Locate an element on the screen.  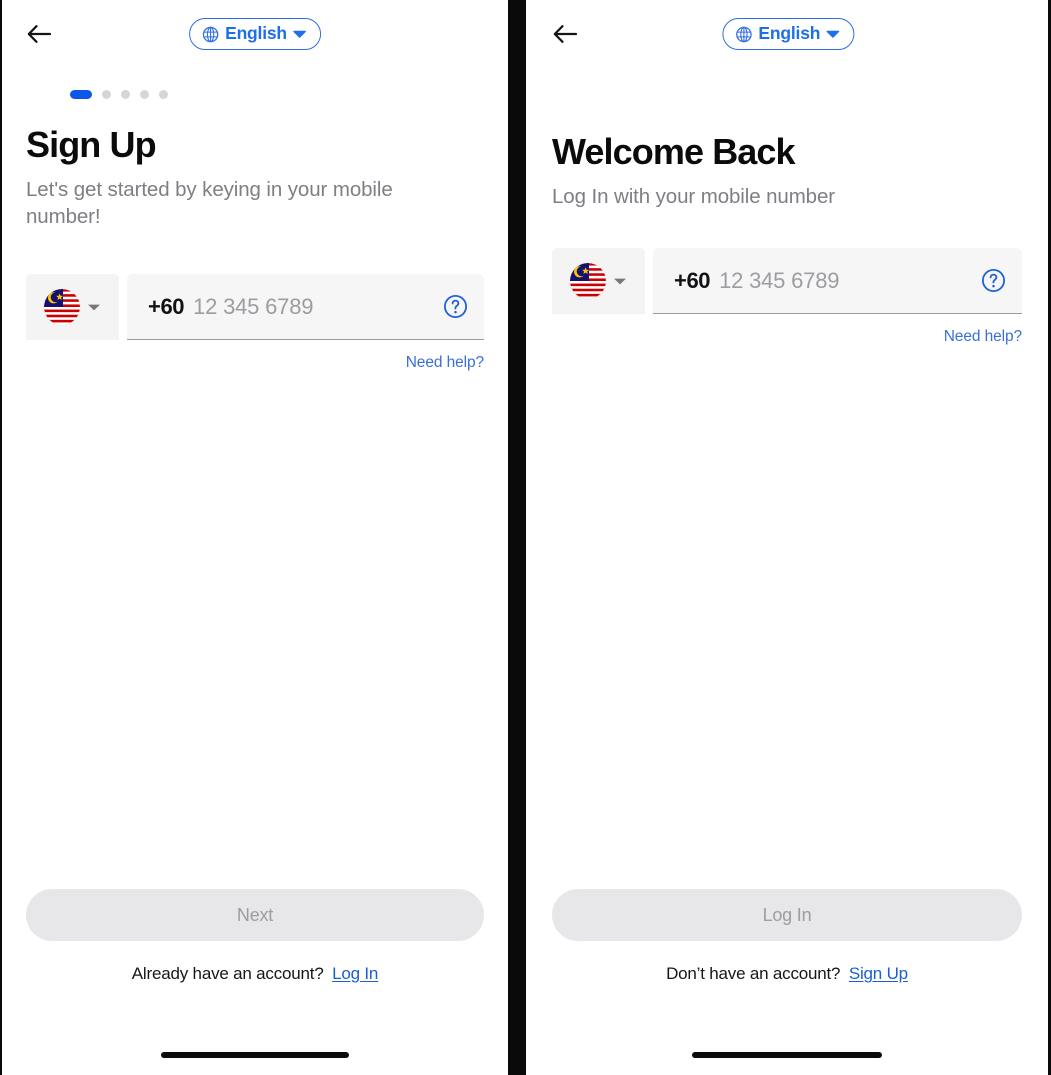
next-button: Next is located at coordinates (255, 915).